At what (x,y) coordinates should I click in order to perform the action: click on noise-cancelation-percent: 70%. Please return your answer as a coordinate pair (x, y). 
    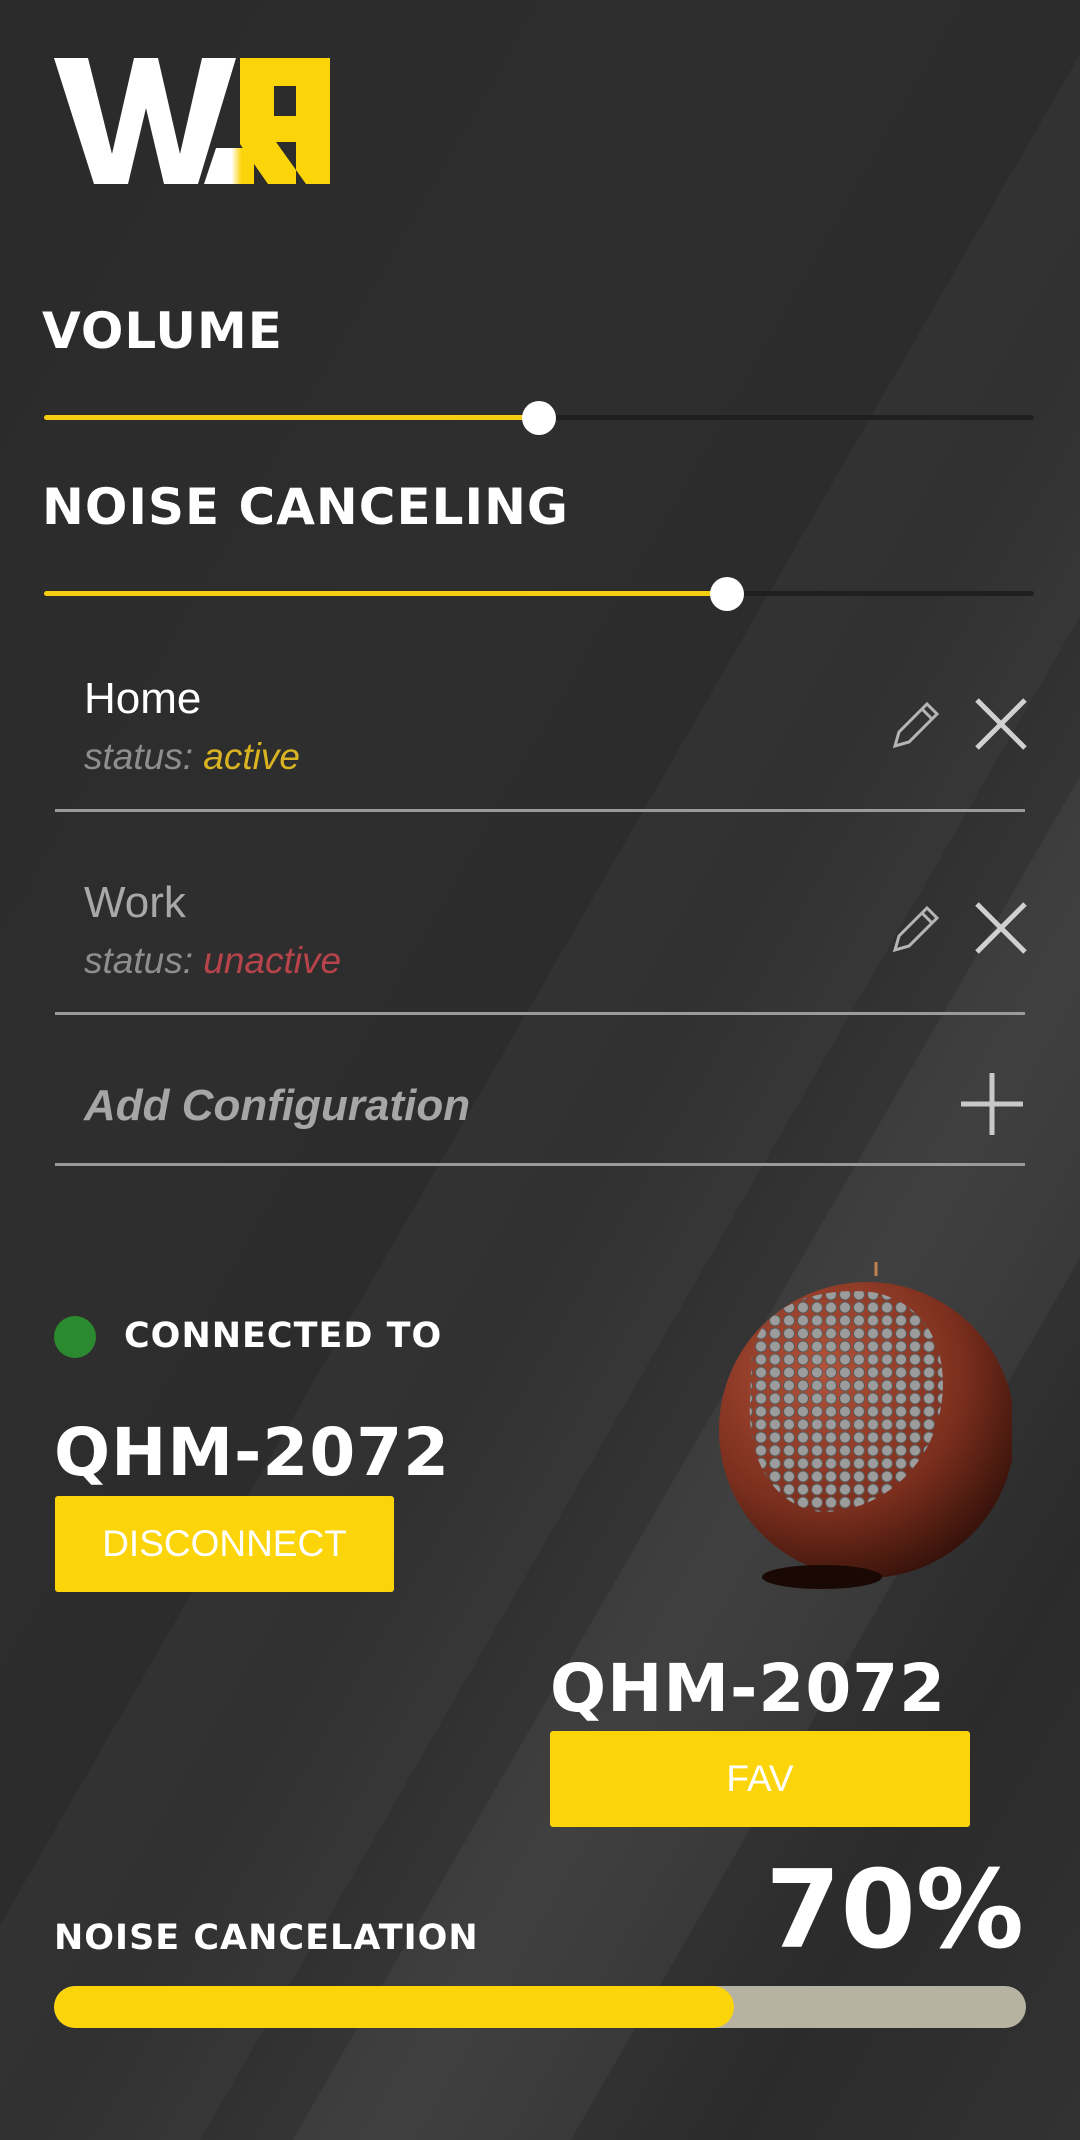
    Looking at the image, I should click on (894, 1910).